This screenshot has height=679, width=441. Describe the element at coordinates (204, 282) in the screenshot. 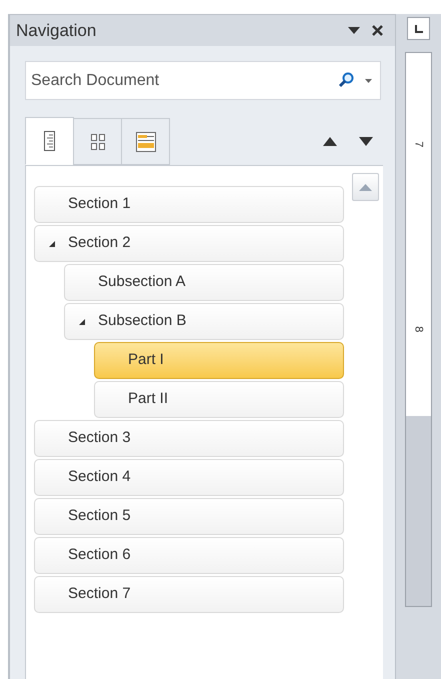

I see `heading-item: Subsection A` at that location.